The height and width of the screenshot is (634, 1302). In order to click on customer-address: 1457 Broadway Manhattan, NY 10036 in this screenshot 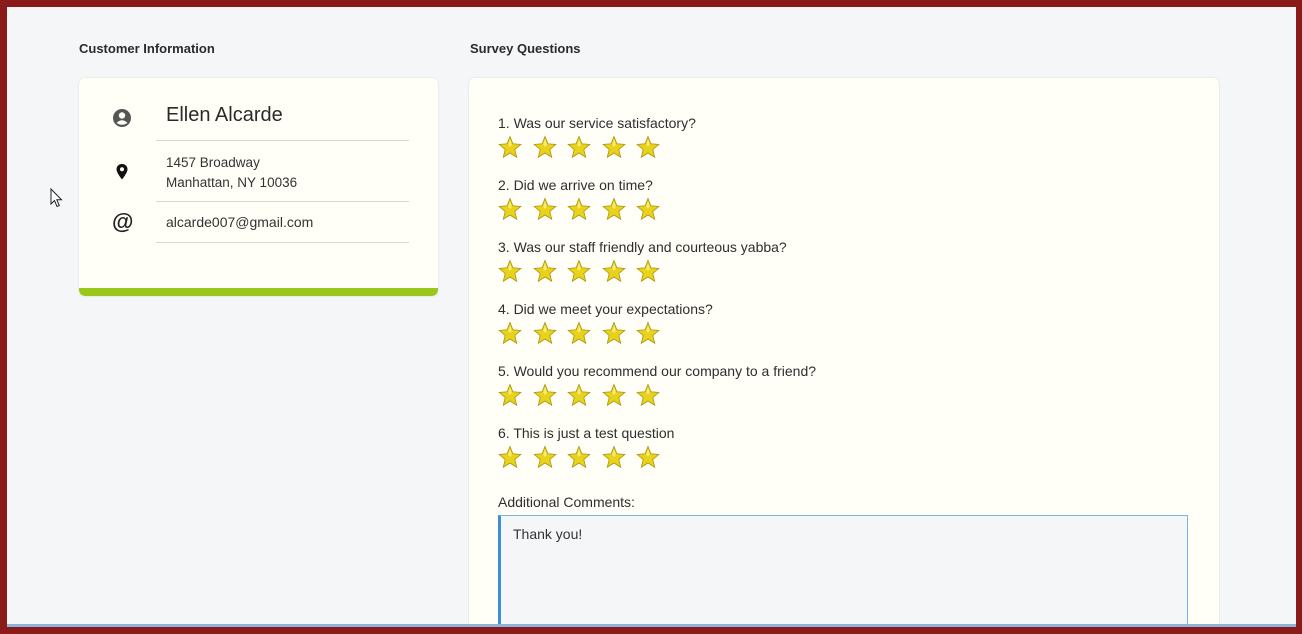, I will do `click(231, 173)`.